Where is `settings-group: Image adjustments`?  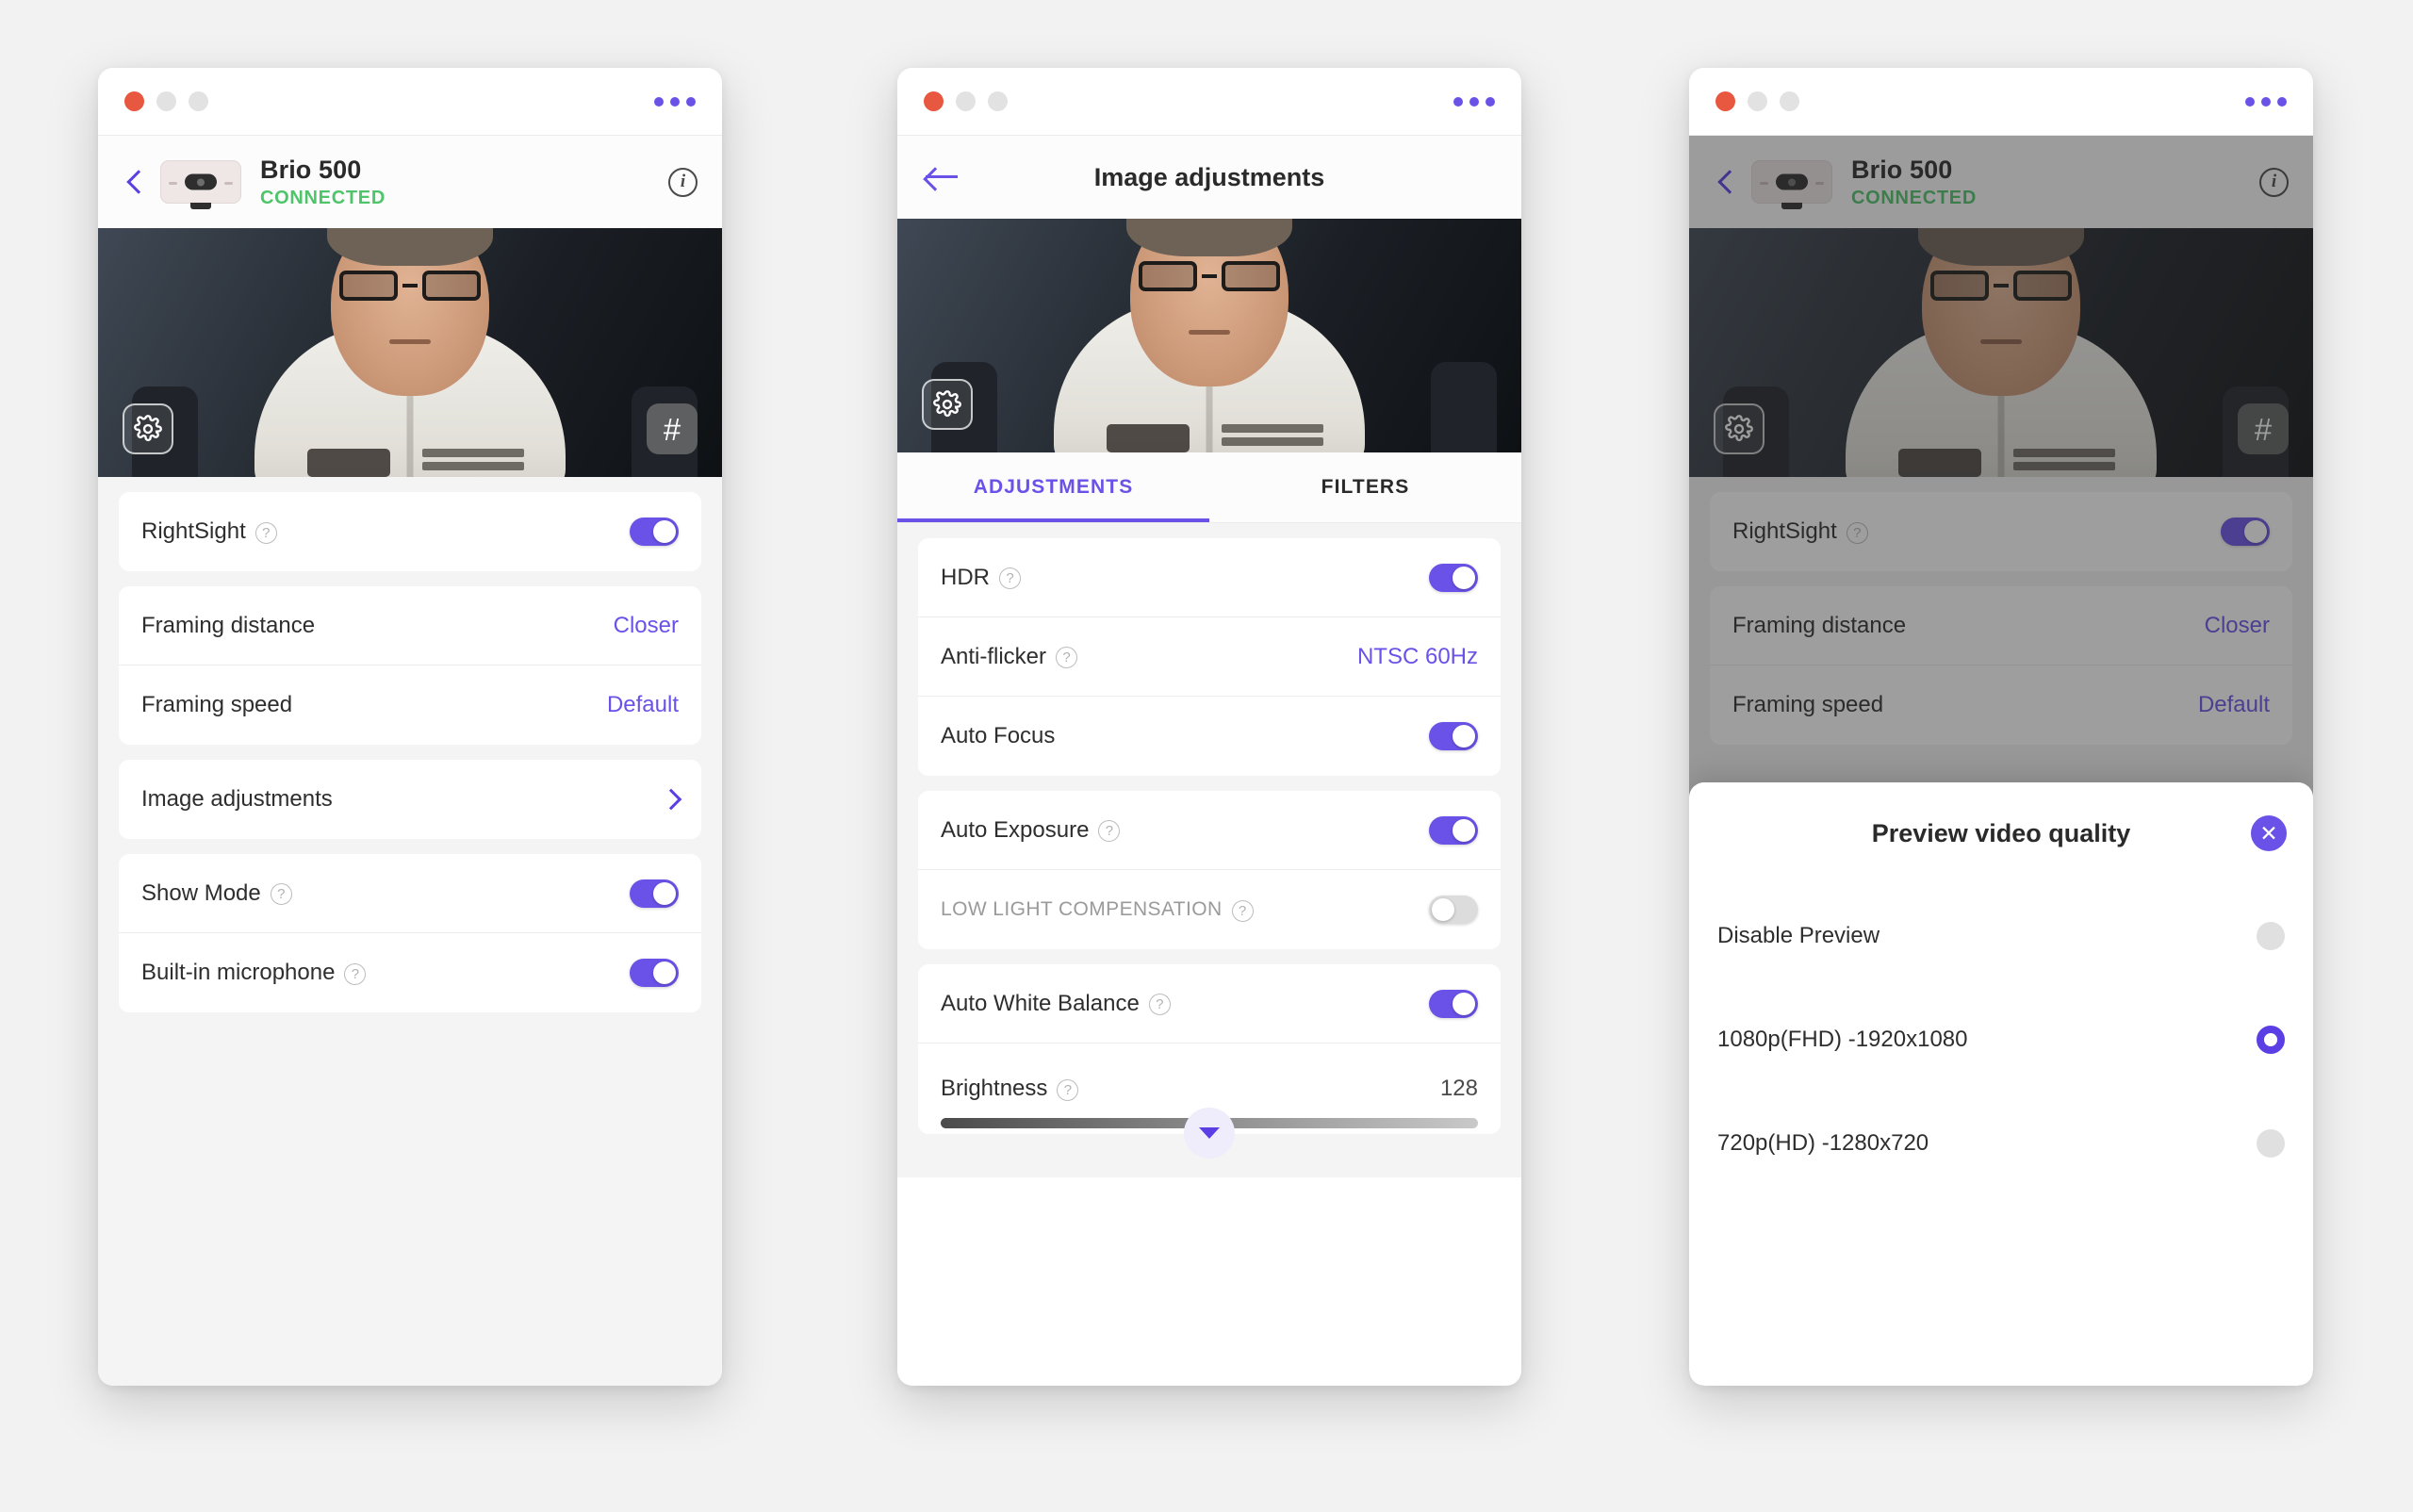 settings-group: Image adjustments is located at coordinates (410, 799).